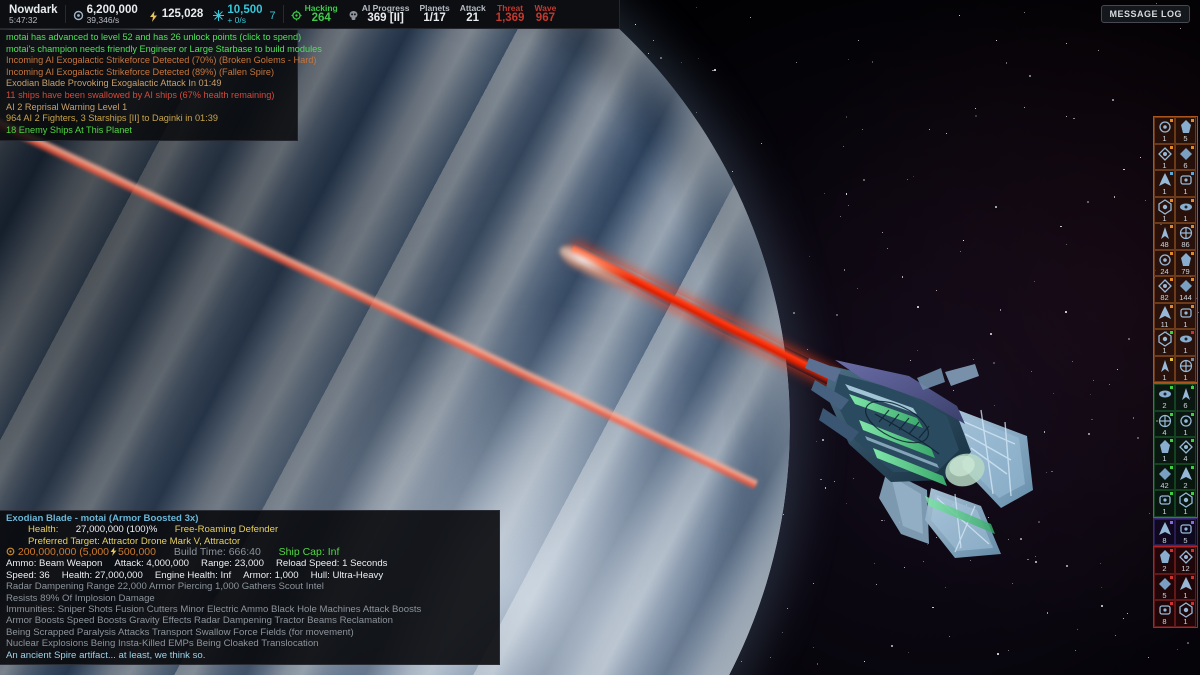 The image size is (1200, 675). I want to click on stat-label: Engine Health:, so click(186, 575).